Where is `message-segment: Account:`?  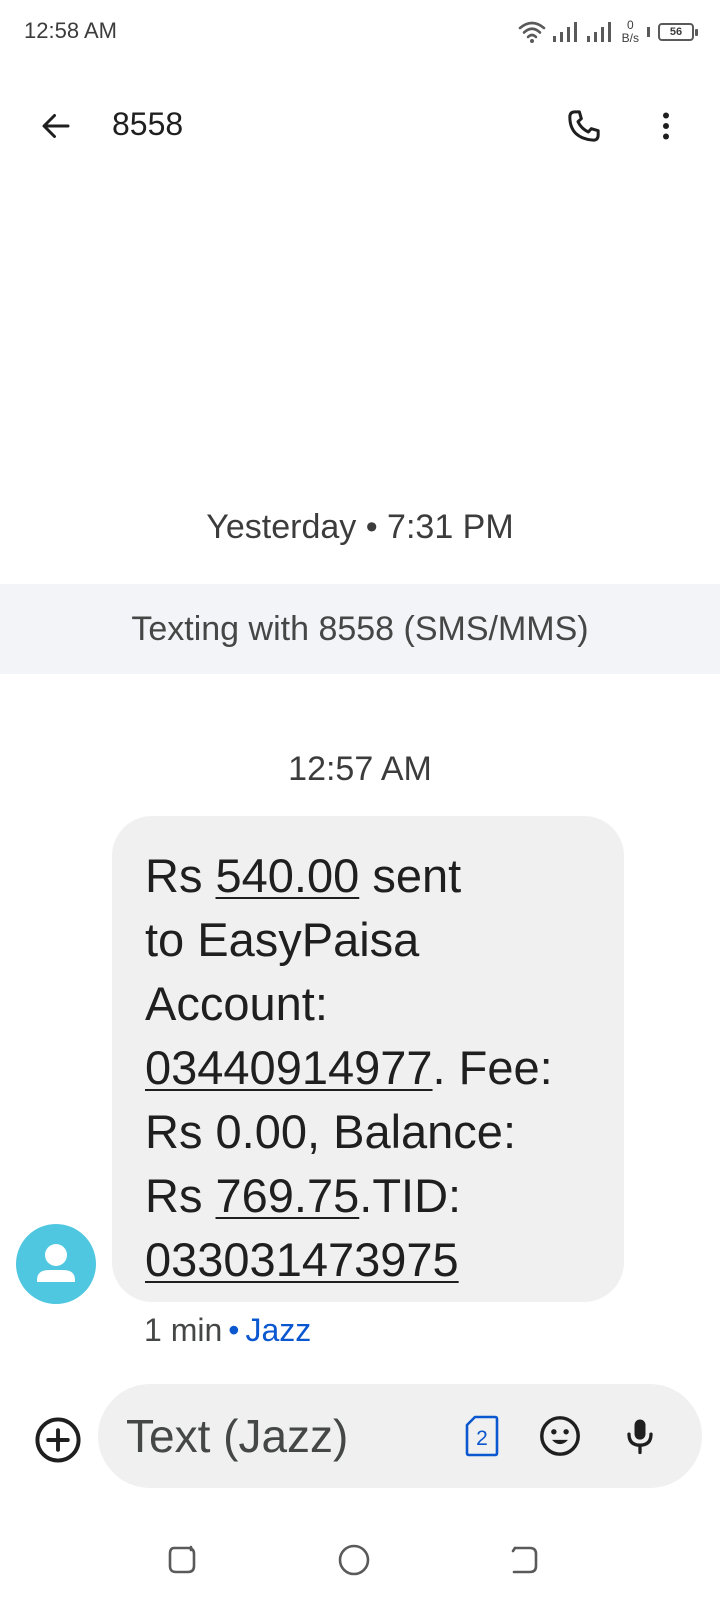 message-segment: Account: is located at coordinates (236, 1003).